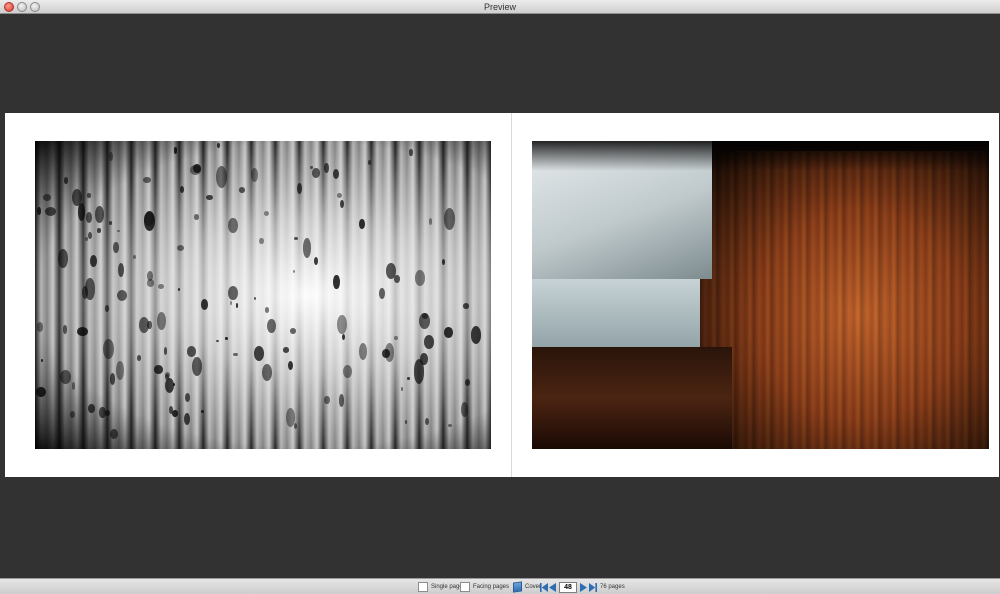  Describe the element at coordinates (592, 587) in the screenshot. I see `last-page-icon` at that location.